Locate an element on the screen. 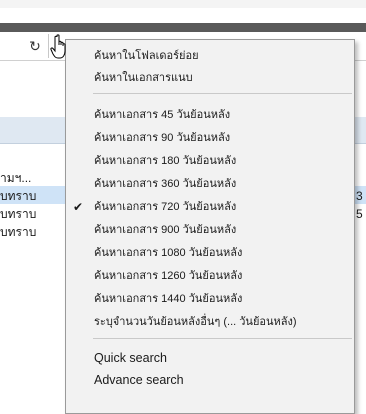 The image size is (366, 414). menu-item-1080-days: ค้นหาเอกสาร 1080 วันย้อนหลัง is located at coordinates (210, 253).